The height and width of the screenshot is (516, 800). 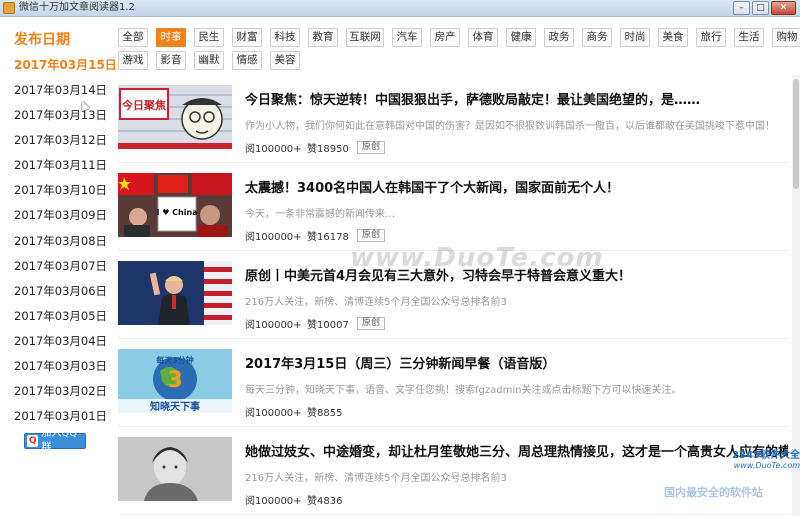 What do you see at coordinates (365, 37) in the screenshot?
I see `tab-internet: 互联网` at bounding box center [365, 37].